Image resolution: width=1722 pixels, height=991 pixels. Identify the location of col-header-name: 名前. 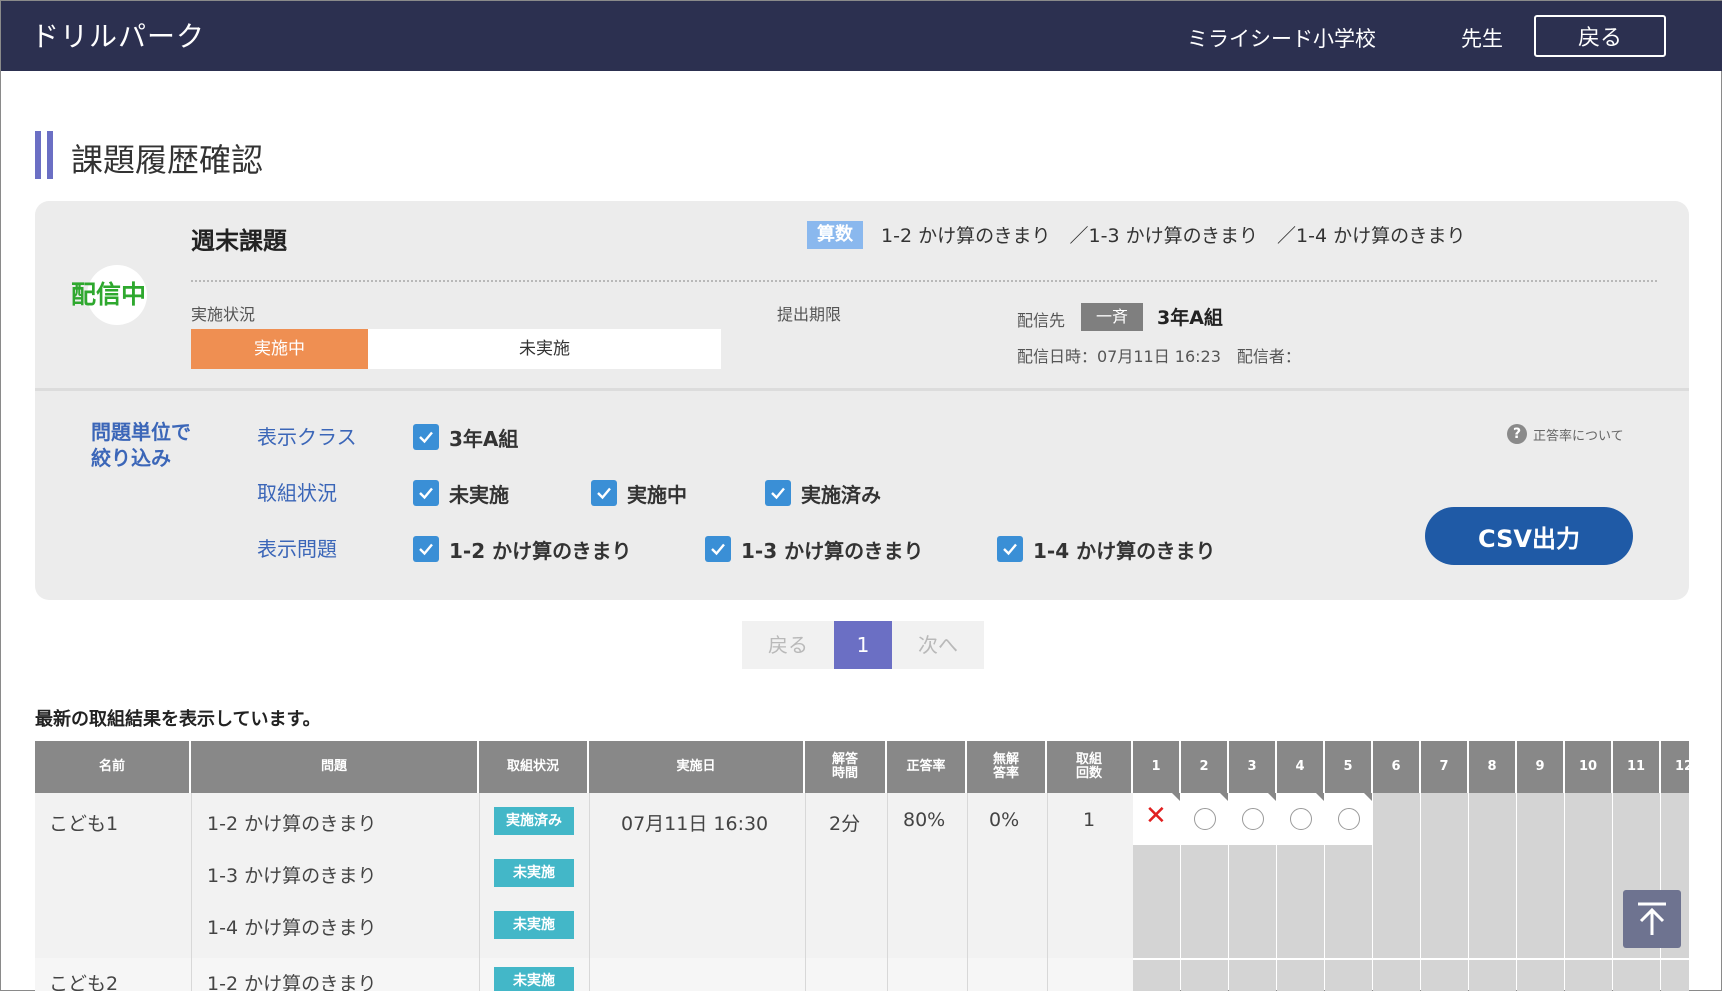
(113, 767).